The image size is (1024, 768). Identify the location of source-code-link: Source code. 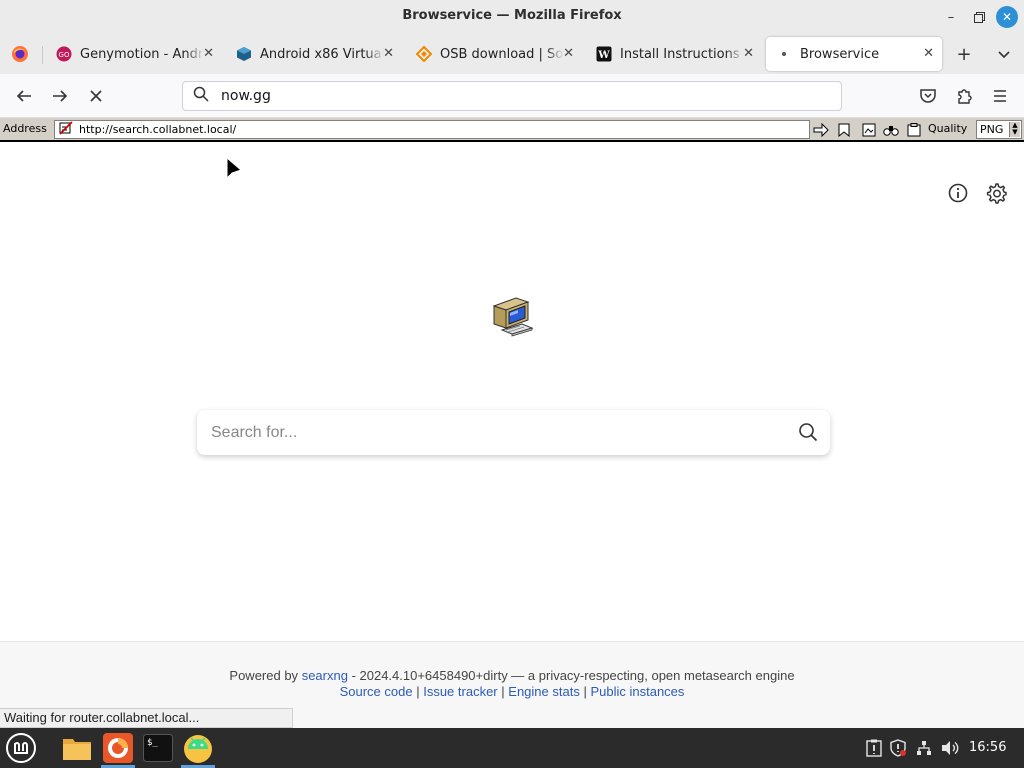
(376, 691).